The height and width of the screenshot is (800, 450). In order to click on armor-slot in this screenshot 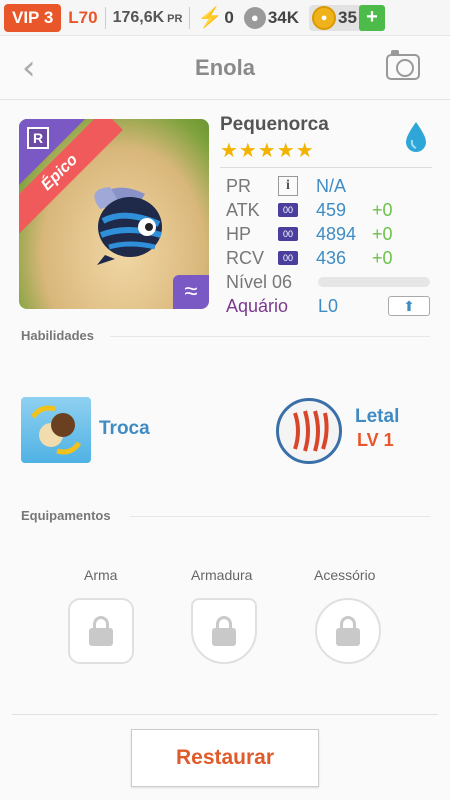, I will do `click(224, 631)`.